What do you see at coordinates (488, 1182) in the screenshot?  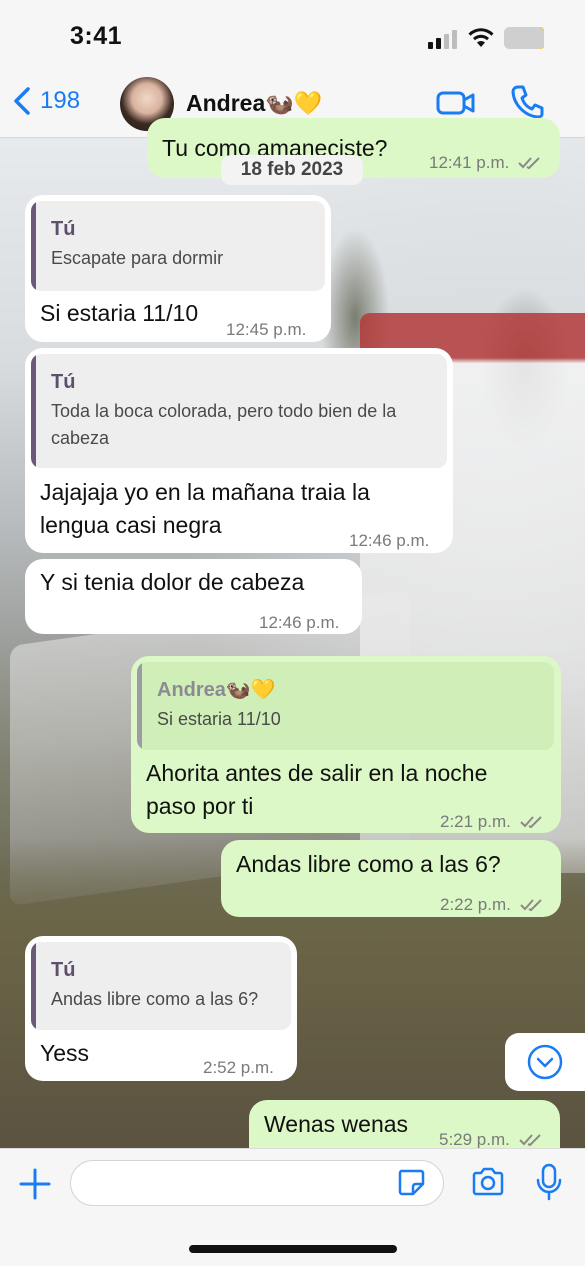 I see `camera-icon` at bounding box center [488, 1182].